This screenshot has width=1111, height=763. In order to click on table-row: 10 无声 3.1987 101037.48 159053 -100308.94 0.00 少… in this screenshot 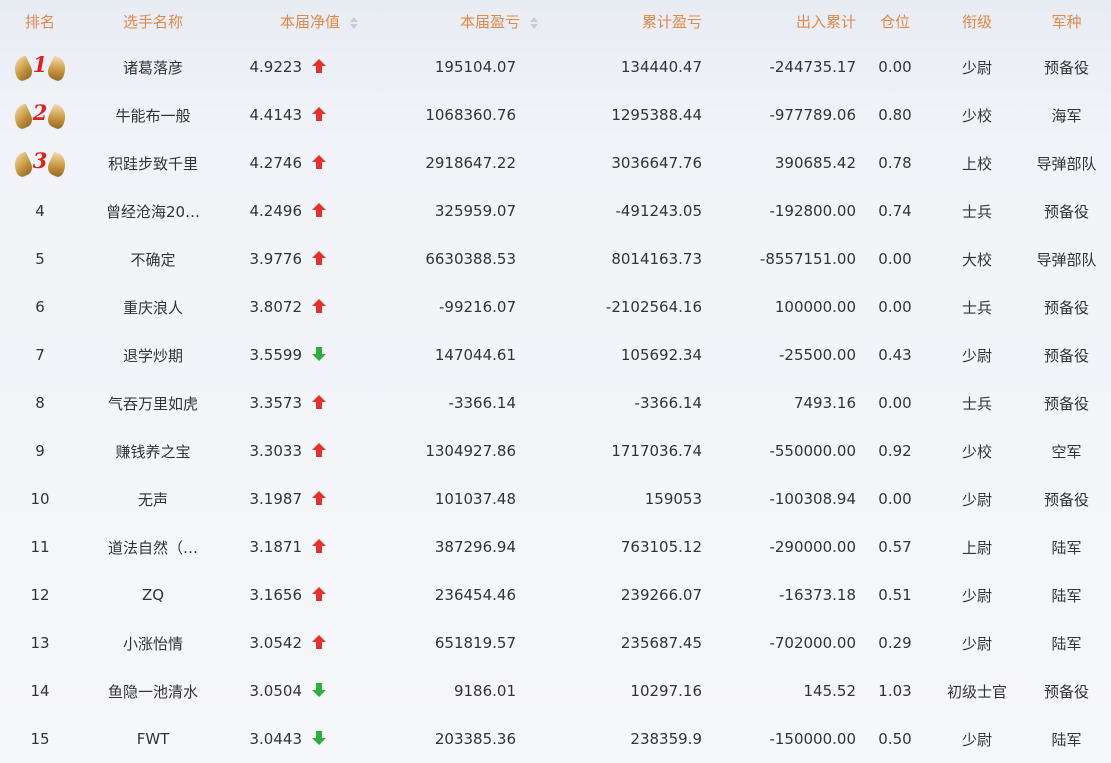, I will do `click(555, 499)`.